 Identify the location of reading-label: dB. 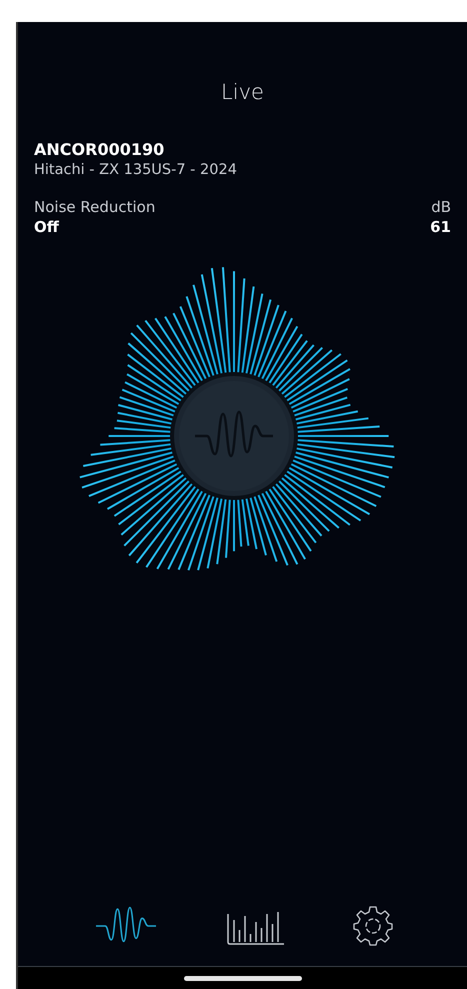
(440, 207).